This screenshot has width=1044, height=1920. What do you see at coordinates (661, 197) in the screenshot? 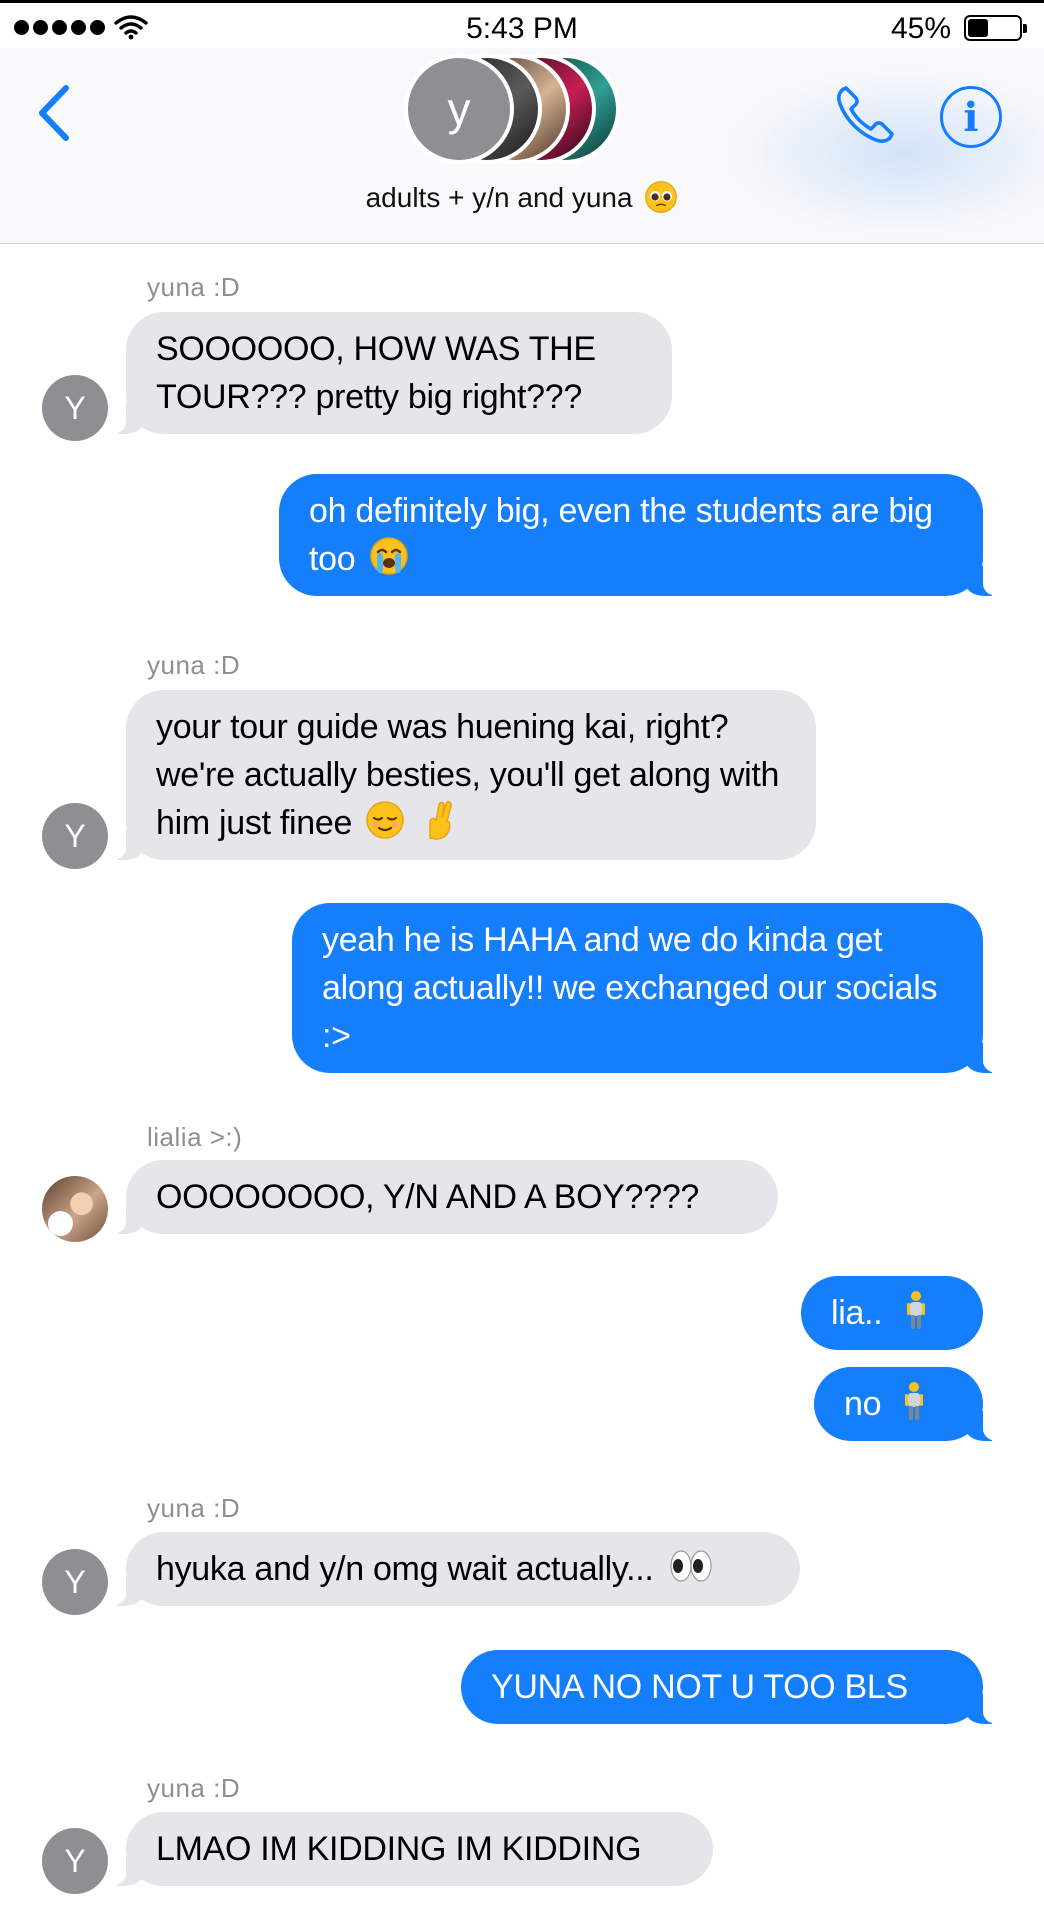
I see `pleading-face-emoji-icon` at bounding box center [661, 197].